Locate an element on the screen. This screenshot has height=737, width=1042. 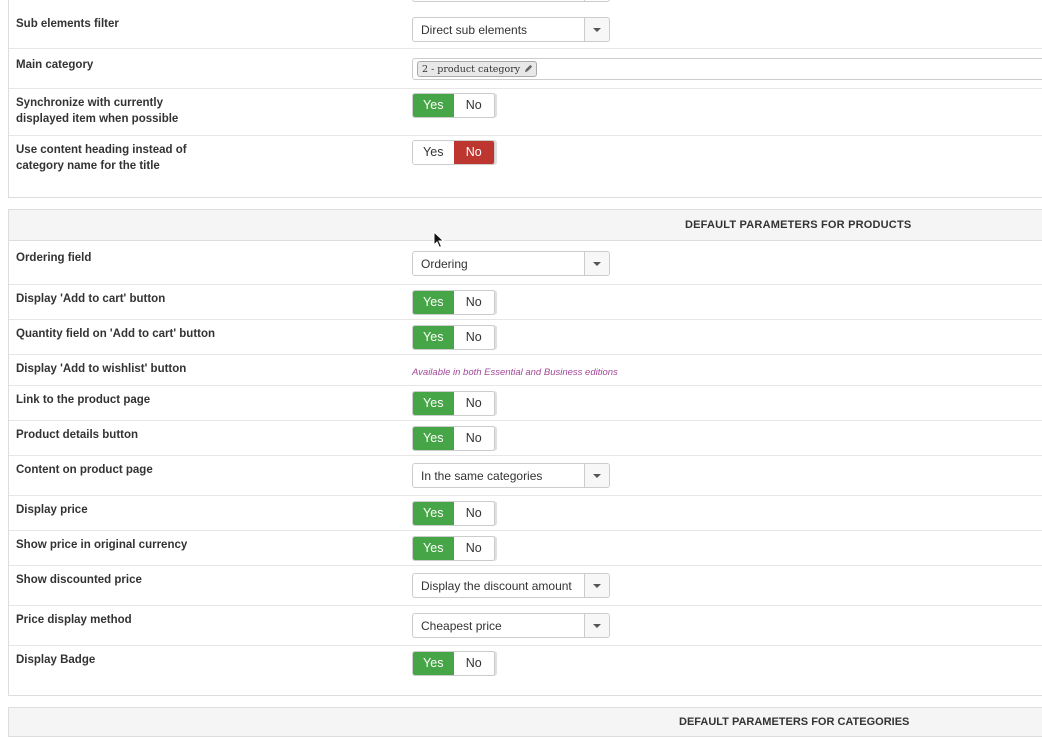
setting-row-price-display-method: Price display method Cheapest price is located at coordinates (525, 625).